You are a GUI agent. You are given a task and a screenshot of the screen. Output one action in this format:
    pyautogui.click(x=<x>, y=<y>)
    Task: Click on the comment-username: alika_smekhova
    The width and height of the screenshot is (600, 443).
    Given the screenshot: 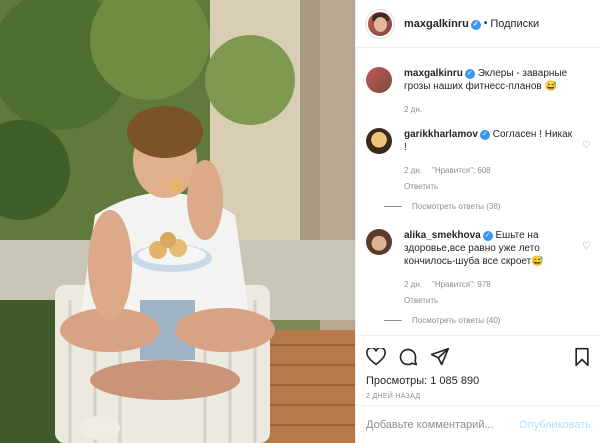 What is the action you would take?
    pyautogui.click(x=442, y=235)
    